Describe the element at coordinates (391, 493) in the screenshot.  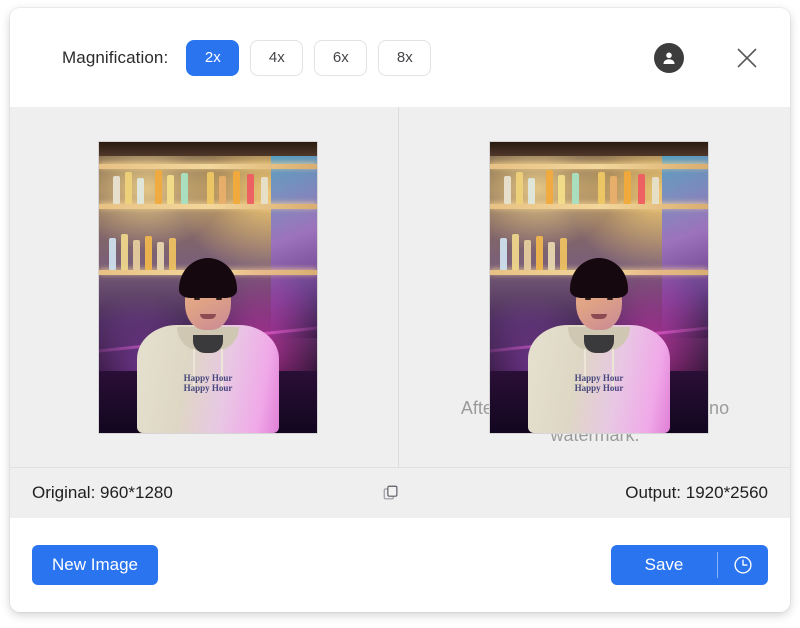
I see `copy-icon` at that location.